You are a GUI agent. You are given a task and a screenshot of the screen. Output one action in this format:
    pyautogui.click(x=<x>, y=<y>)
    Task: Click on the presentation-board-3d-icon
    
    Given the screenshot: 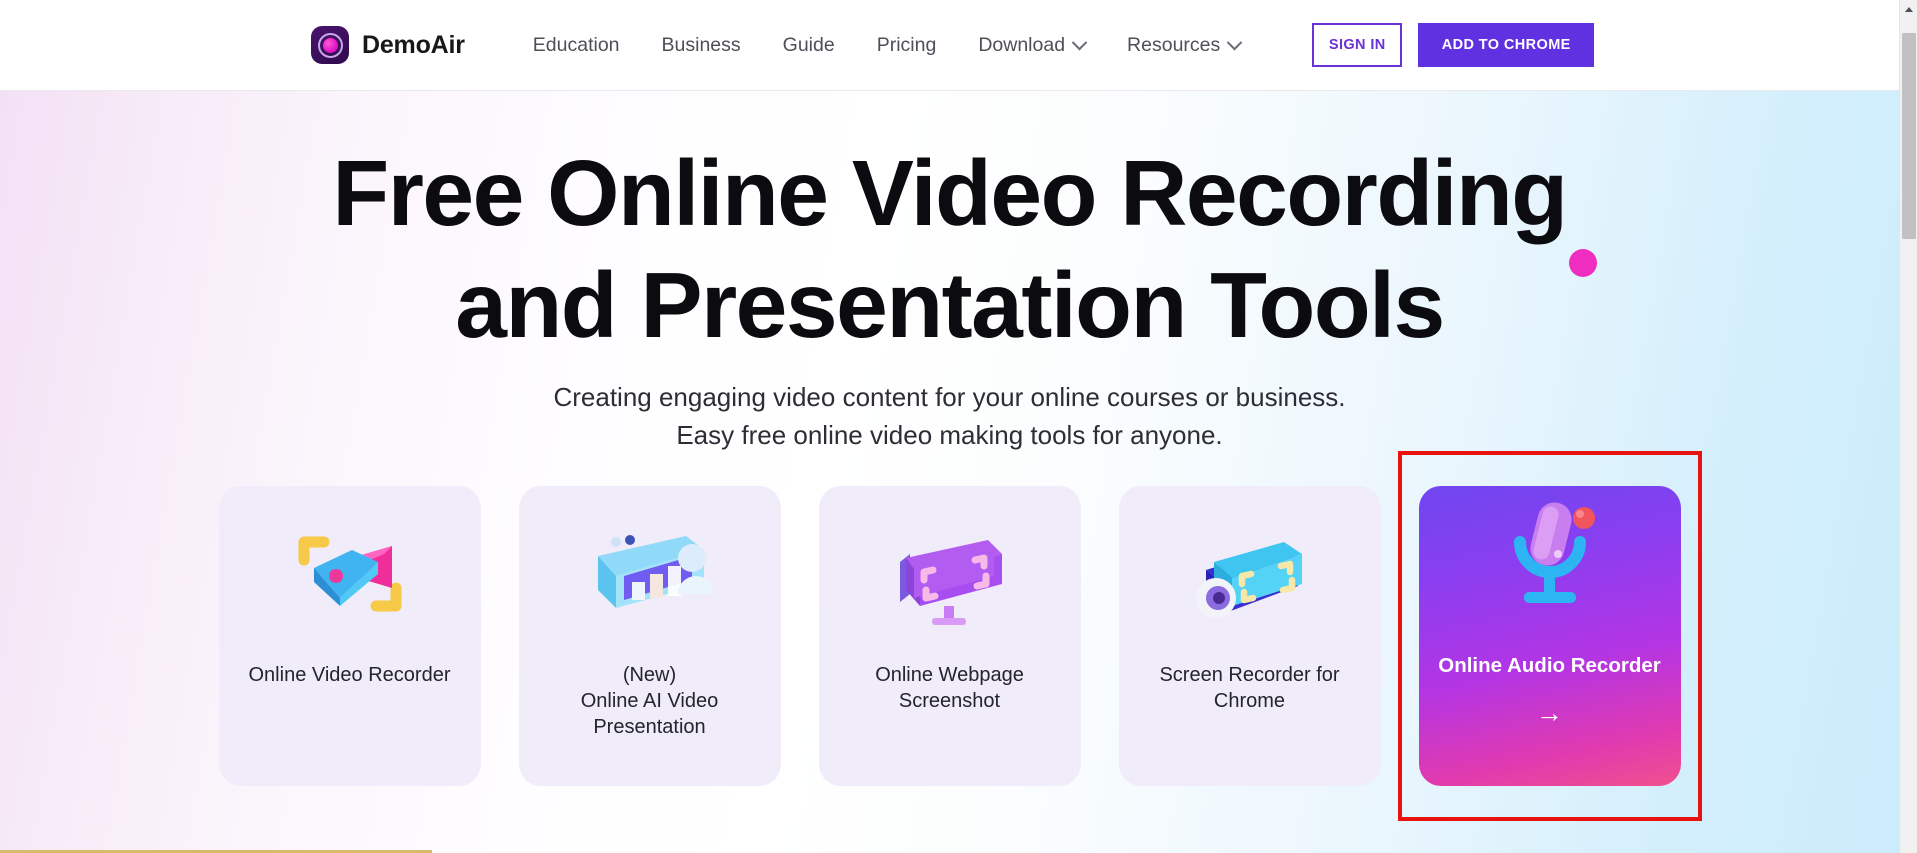 What is the action you would take?
    pyautogui.click(x=655, y=571)
    